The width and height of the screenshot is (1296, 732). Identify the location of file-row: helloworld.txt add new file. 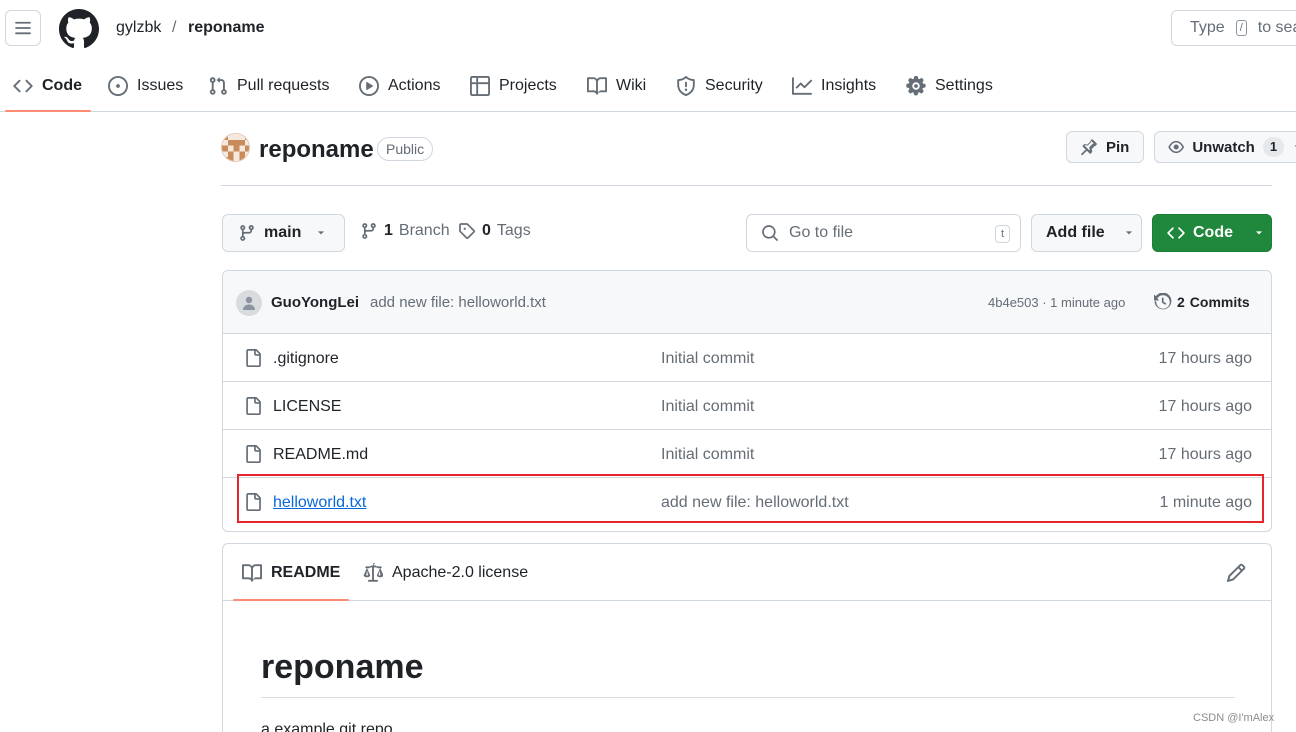
(747, 502).